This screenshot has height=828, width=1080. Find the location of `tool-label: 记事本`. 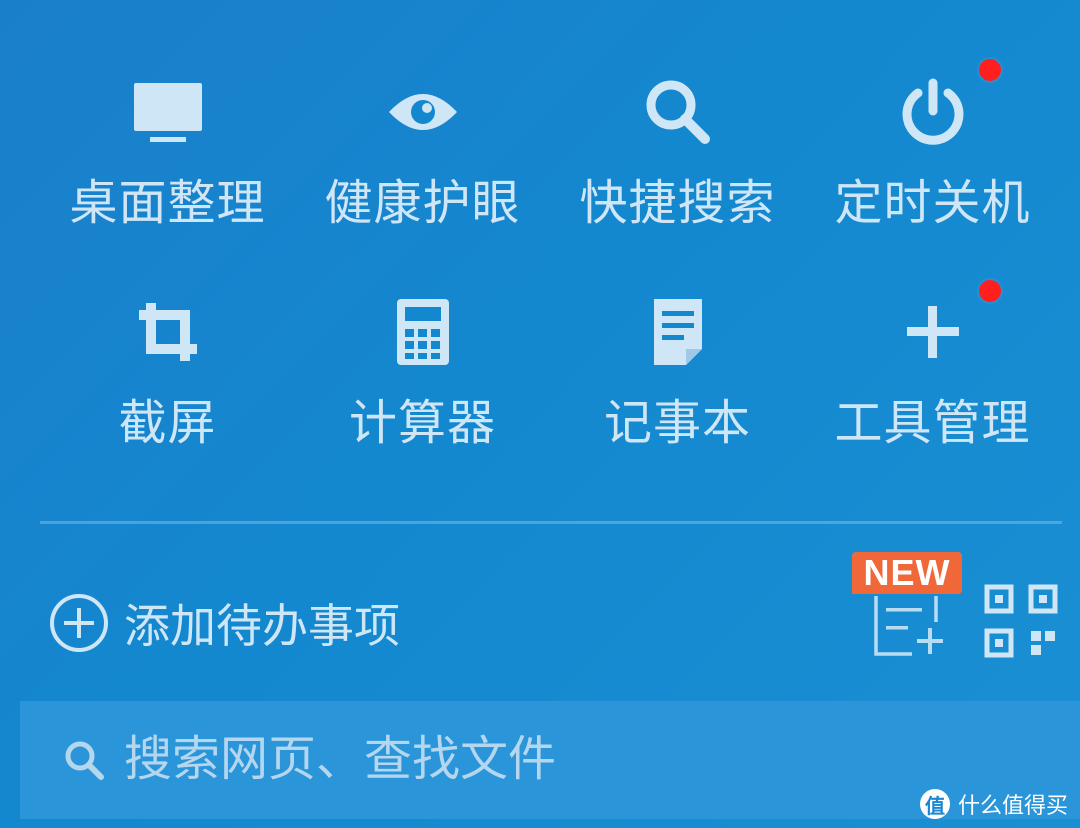

tool-label: 记事本 is located at coordinates (677, 423).